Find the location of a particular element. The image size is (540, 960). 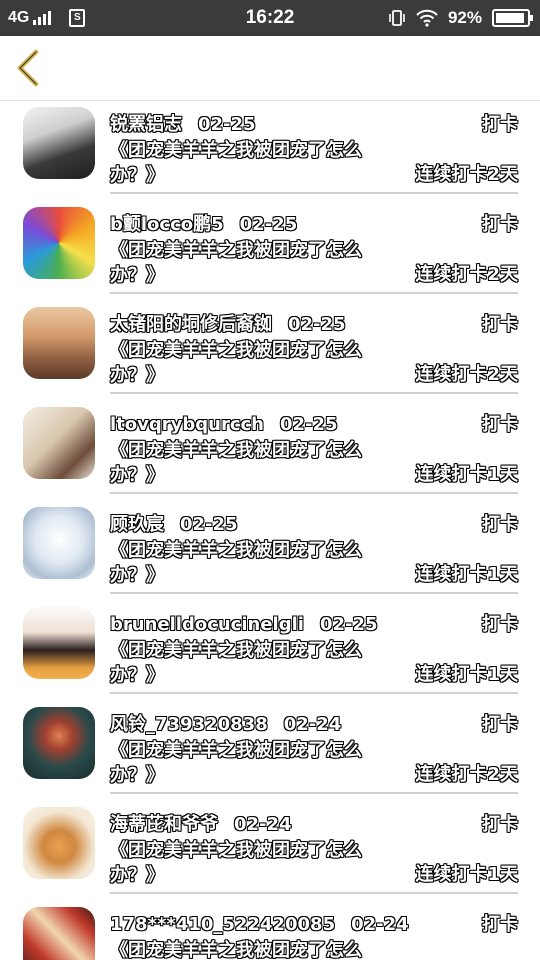

list-item: 海蒂芘和爷爷 02-24 打卡 《团宠美羊羊之我被团宠了怎么办？》 连续打卡1天 is located at coordinates (270, 851).